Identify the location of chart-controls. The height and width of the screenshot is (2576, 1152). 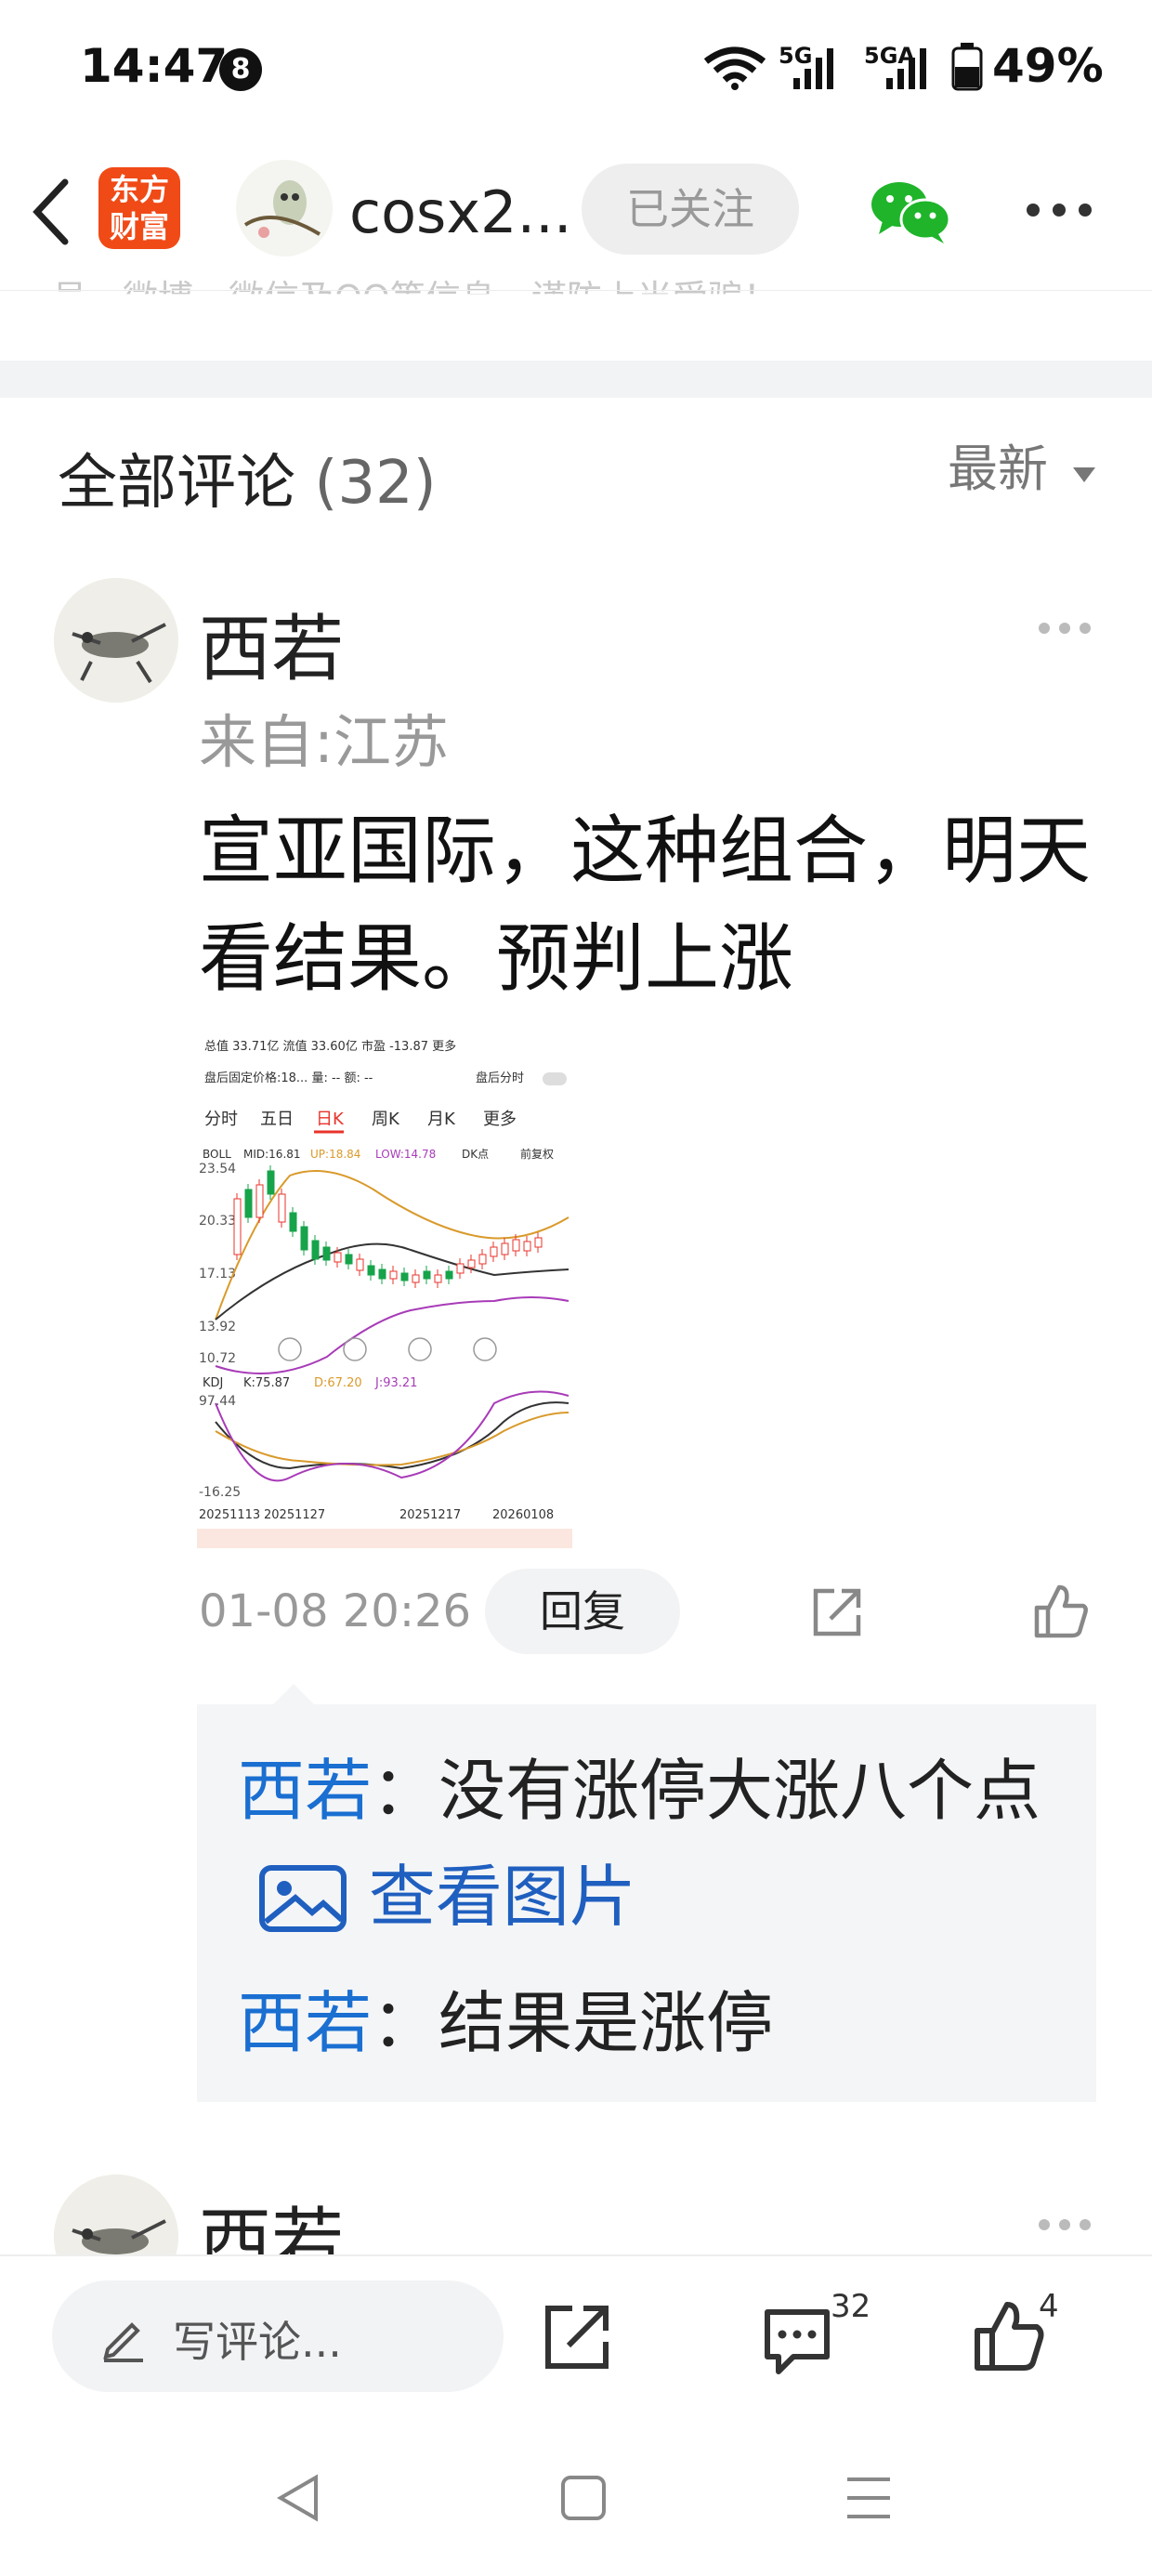
(387, 1349).